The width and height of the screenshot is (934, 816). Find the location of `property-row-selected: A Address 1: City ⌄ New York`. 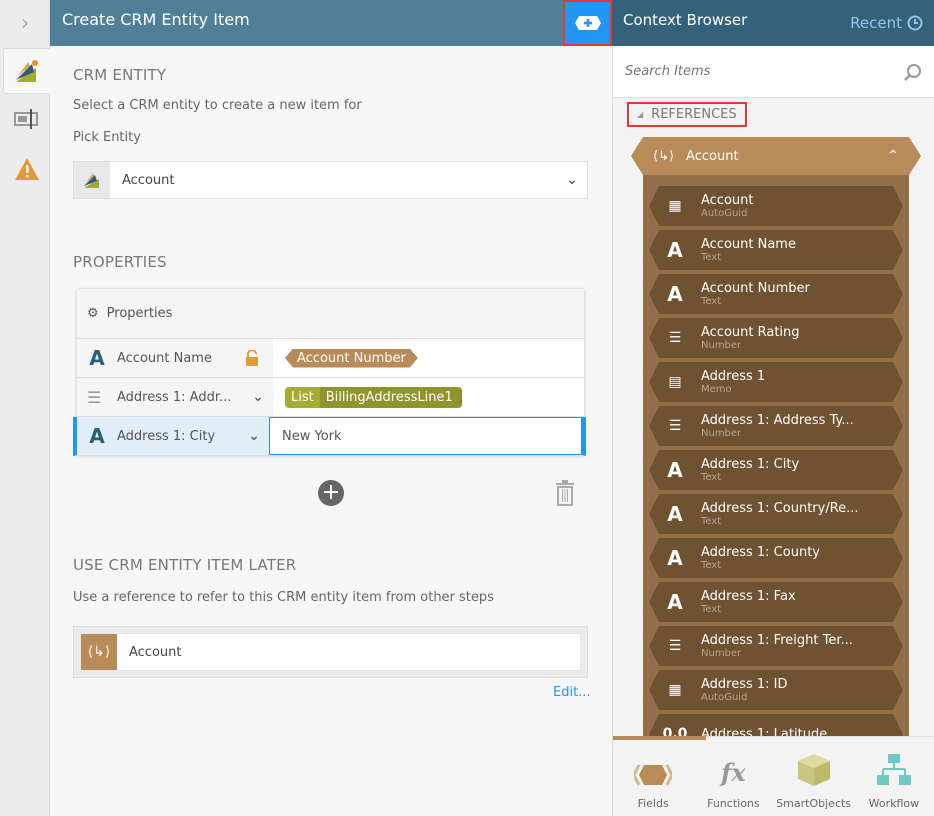

property-row-selected: A Address 1: City ⌄ New York is located at coordinates (329, 436).